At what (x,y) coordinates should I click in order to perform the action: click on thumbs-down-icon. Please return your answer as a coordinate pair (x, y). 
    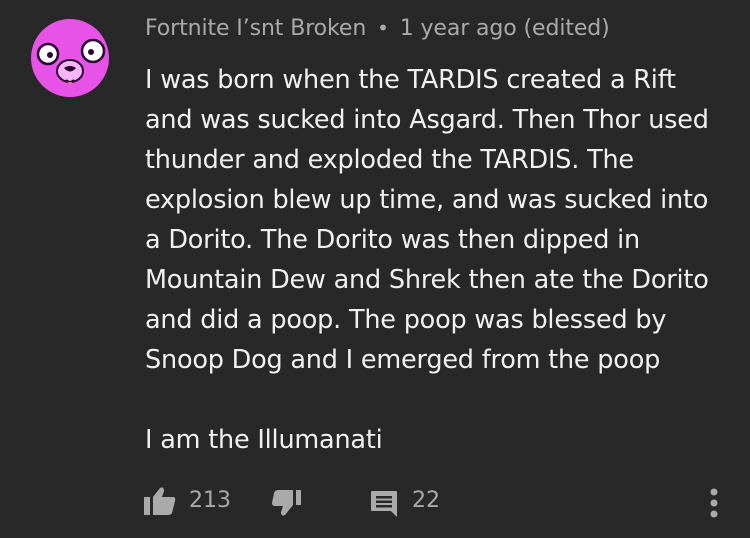
    Looking at the image, I should click on (286, 503).